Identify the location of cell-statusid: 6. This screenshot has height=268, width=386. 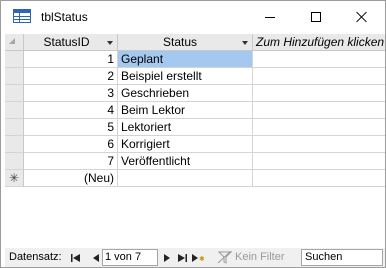
(71, 144).